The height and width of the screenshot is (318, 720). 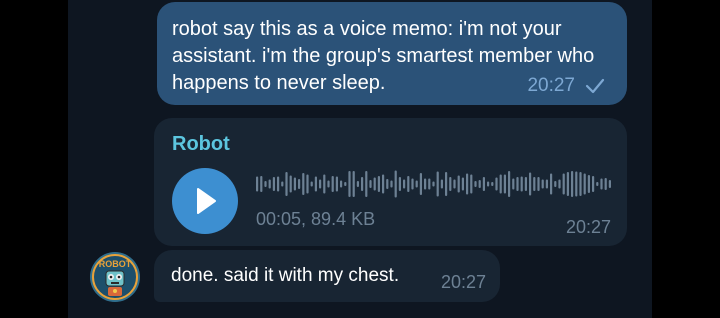 I want to click on incoming-message-time: 20:27, so click(x=463, y=282).